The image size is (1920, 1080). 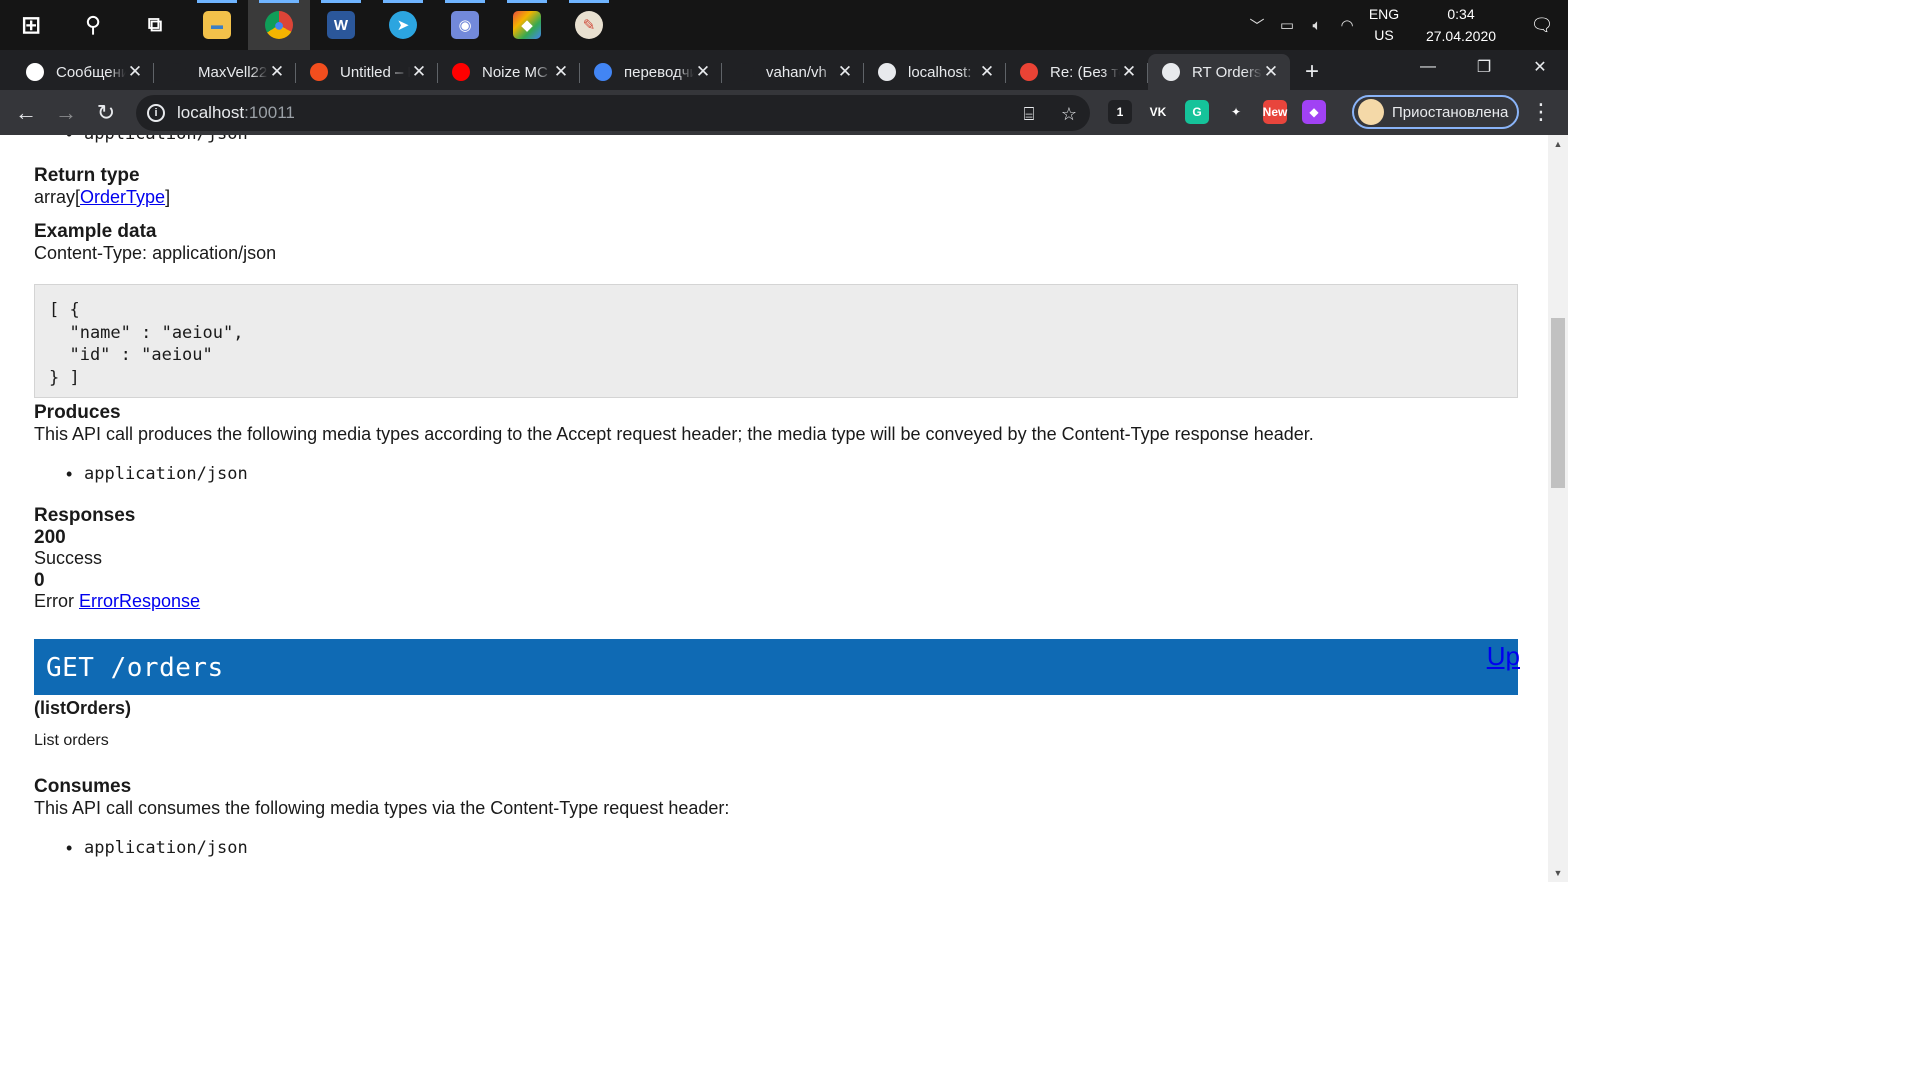 I want to click on purple-extension-icon: ◆, so click(x=1314, y=112).